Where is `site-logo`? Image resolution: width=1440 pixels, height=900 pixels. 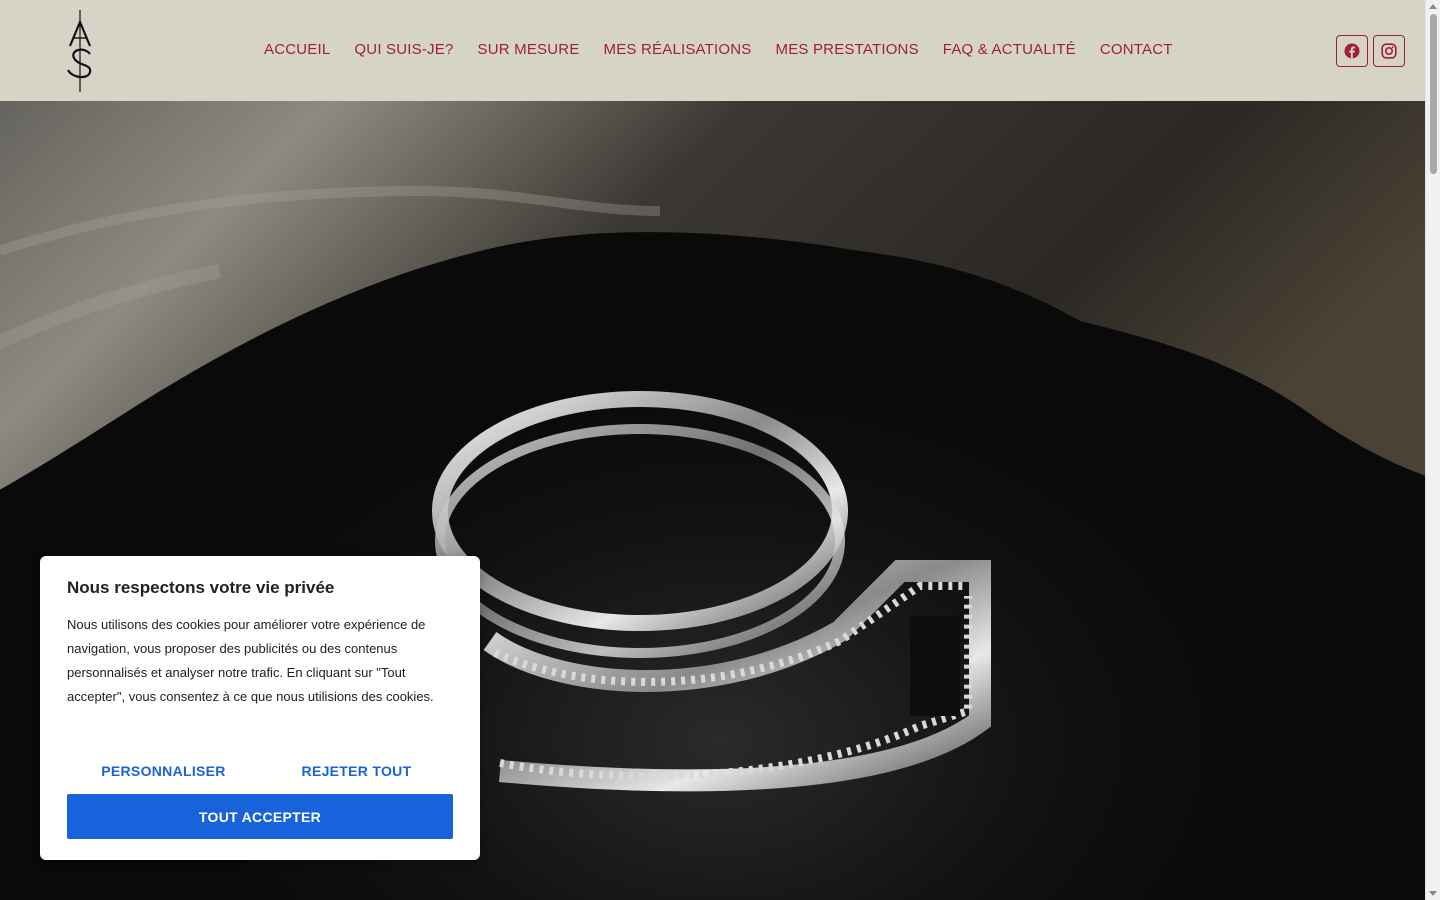 site-logo is located at coordinates (82, 51).